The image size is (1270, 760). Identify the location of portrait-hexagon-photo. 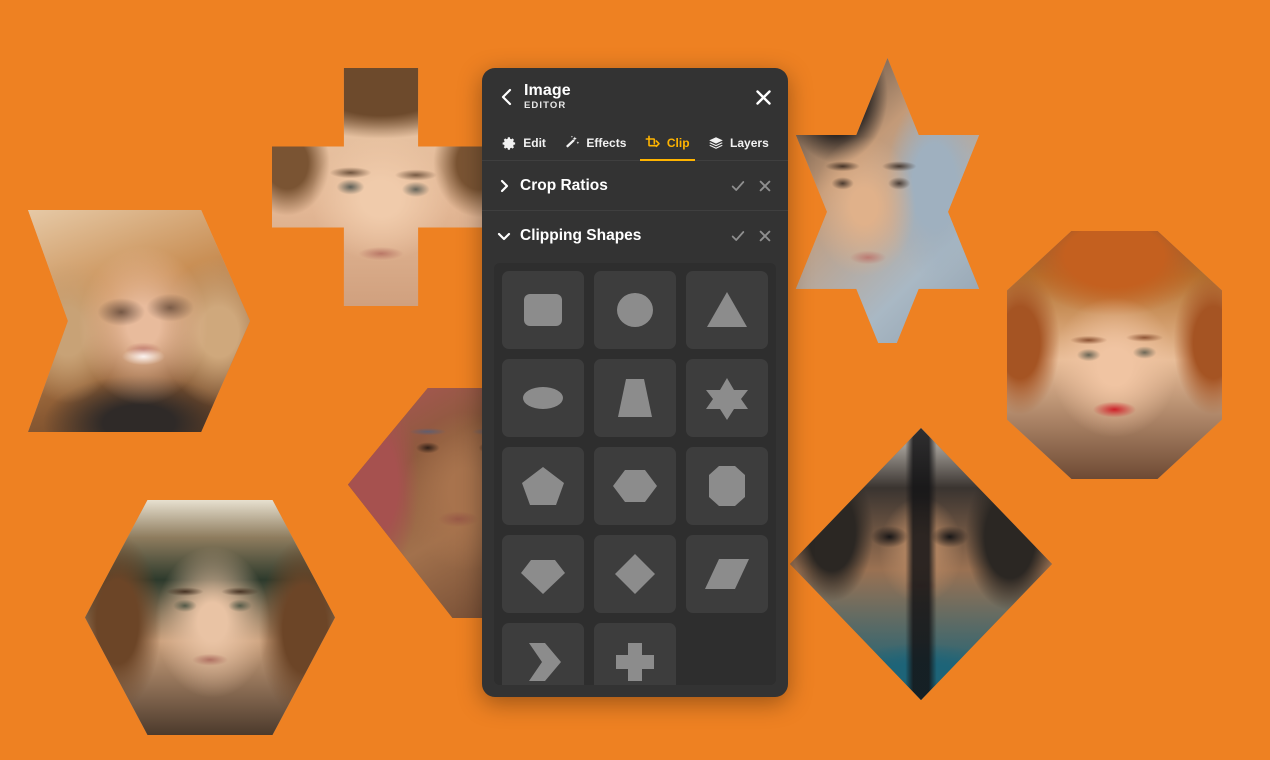
(210, 617).